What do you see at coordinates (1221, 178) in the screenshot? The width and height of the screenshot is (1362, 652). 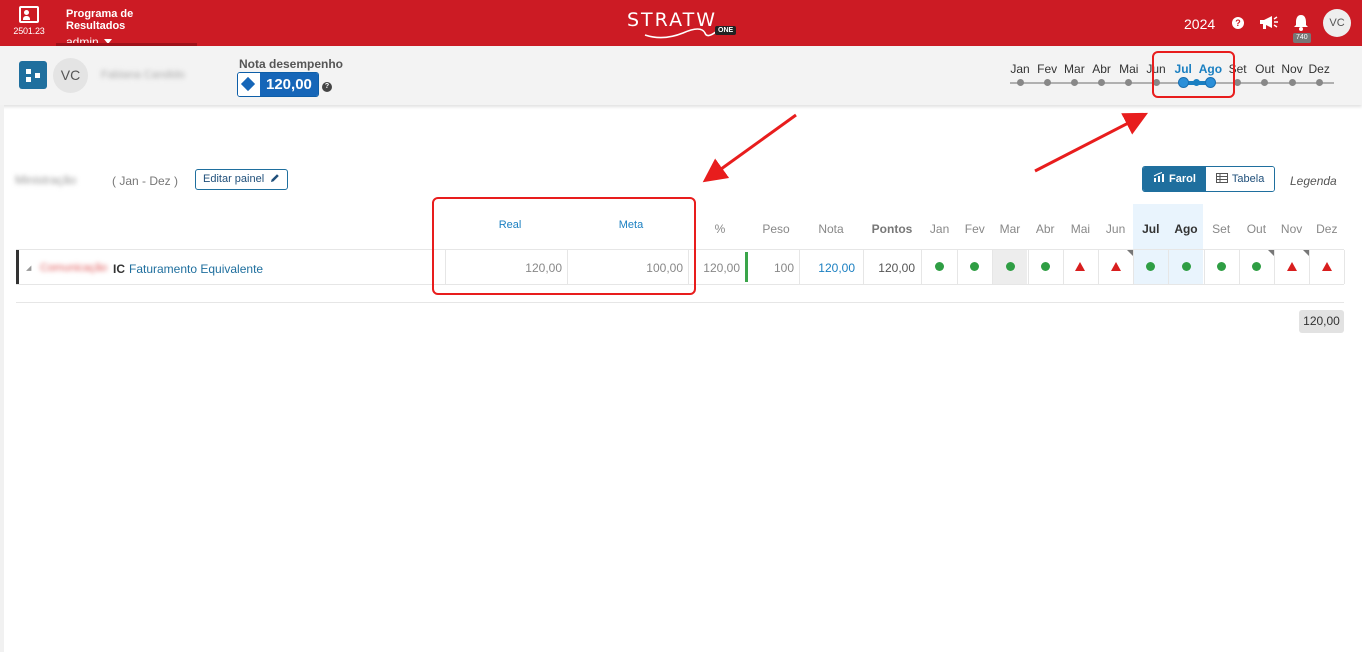 I see `table-icon` at bounding box center [1221, 178].